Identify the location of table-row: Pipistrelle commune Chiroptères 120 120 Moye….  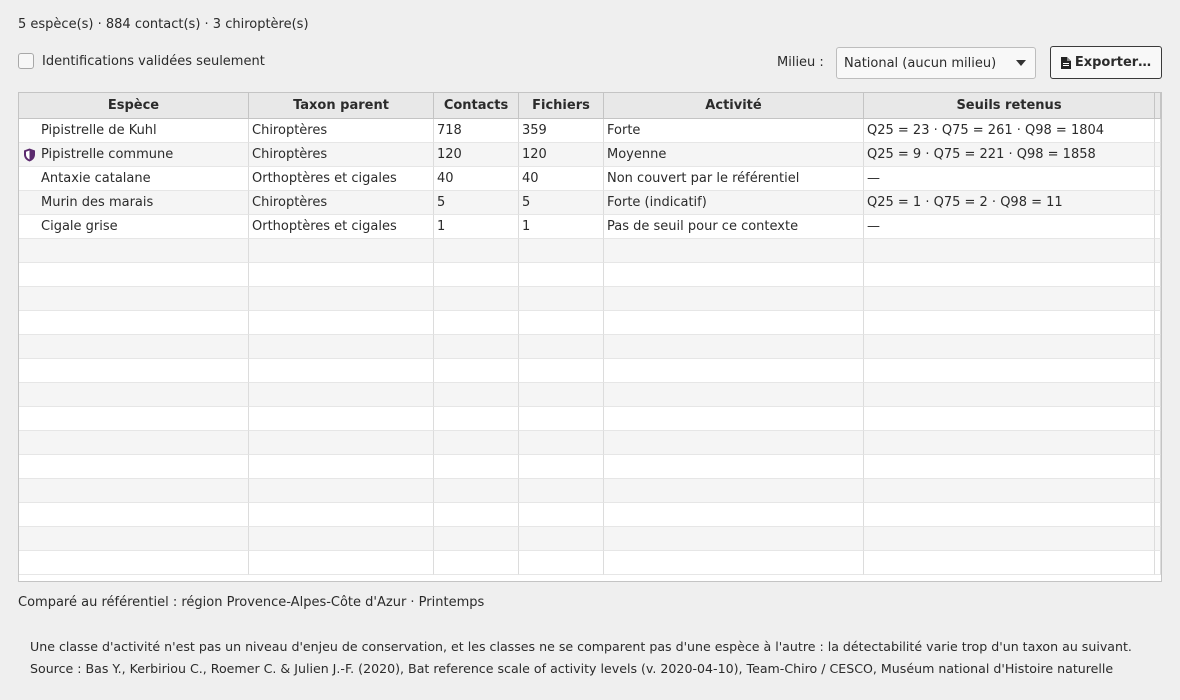
(590, 155).